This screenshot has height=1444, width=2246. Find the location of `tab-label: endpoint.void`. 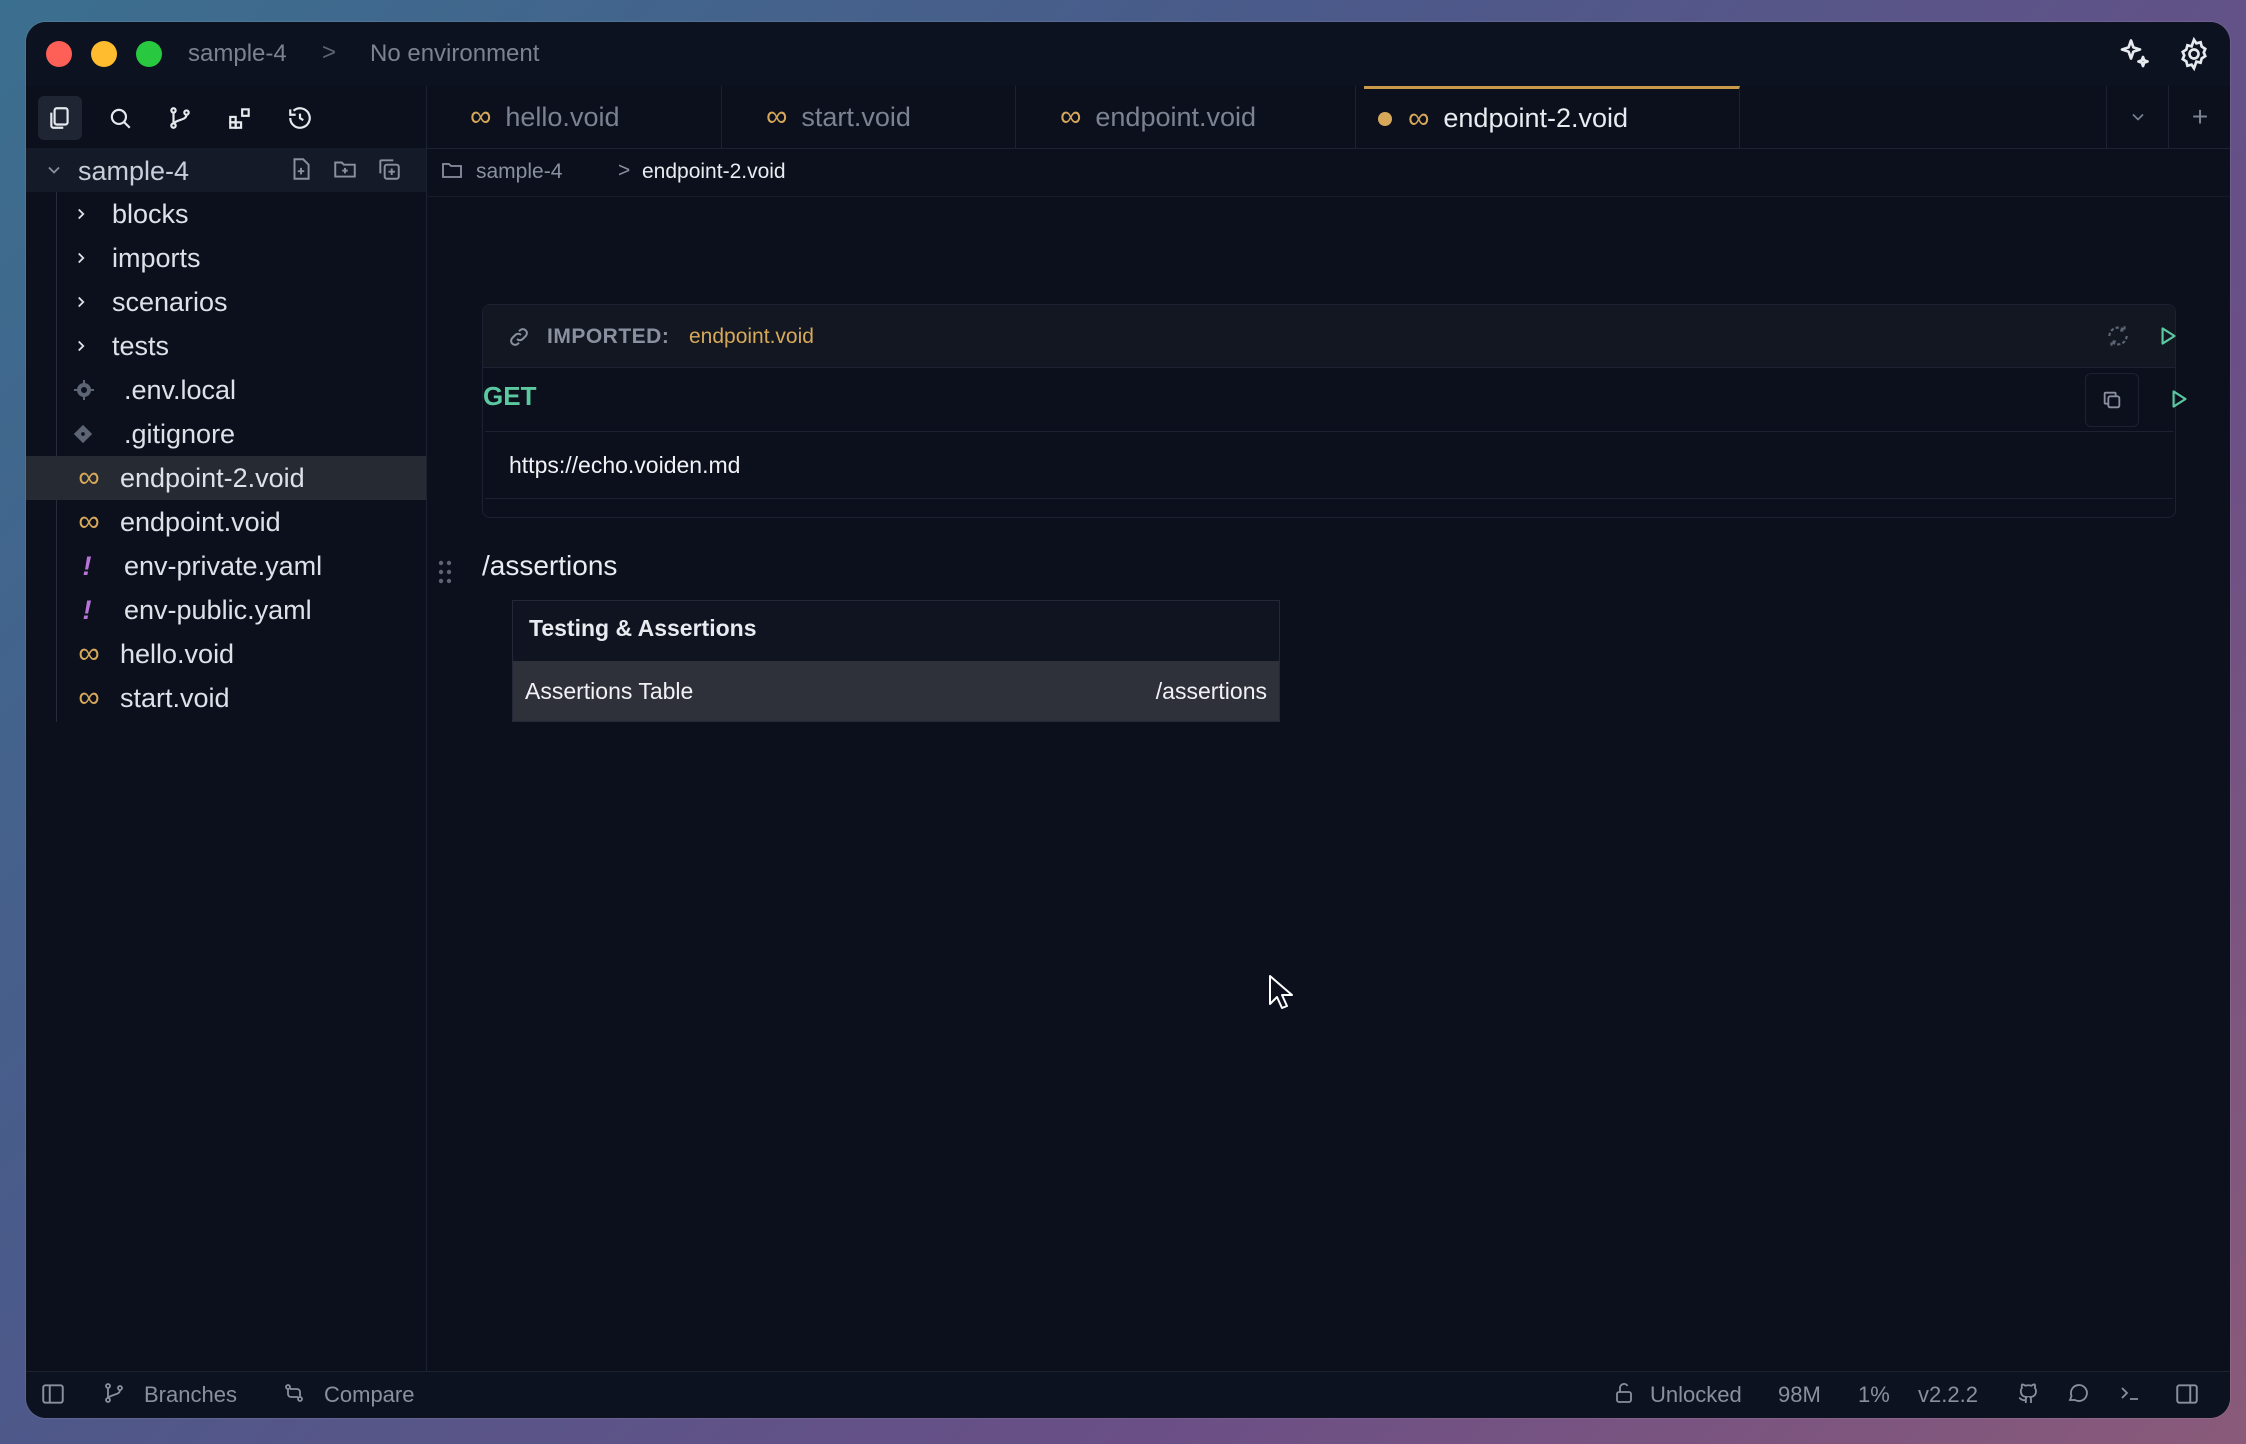

tab-label: endpoint.void is located at coordinates (1176, 116).